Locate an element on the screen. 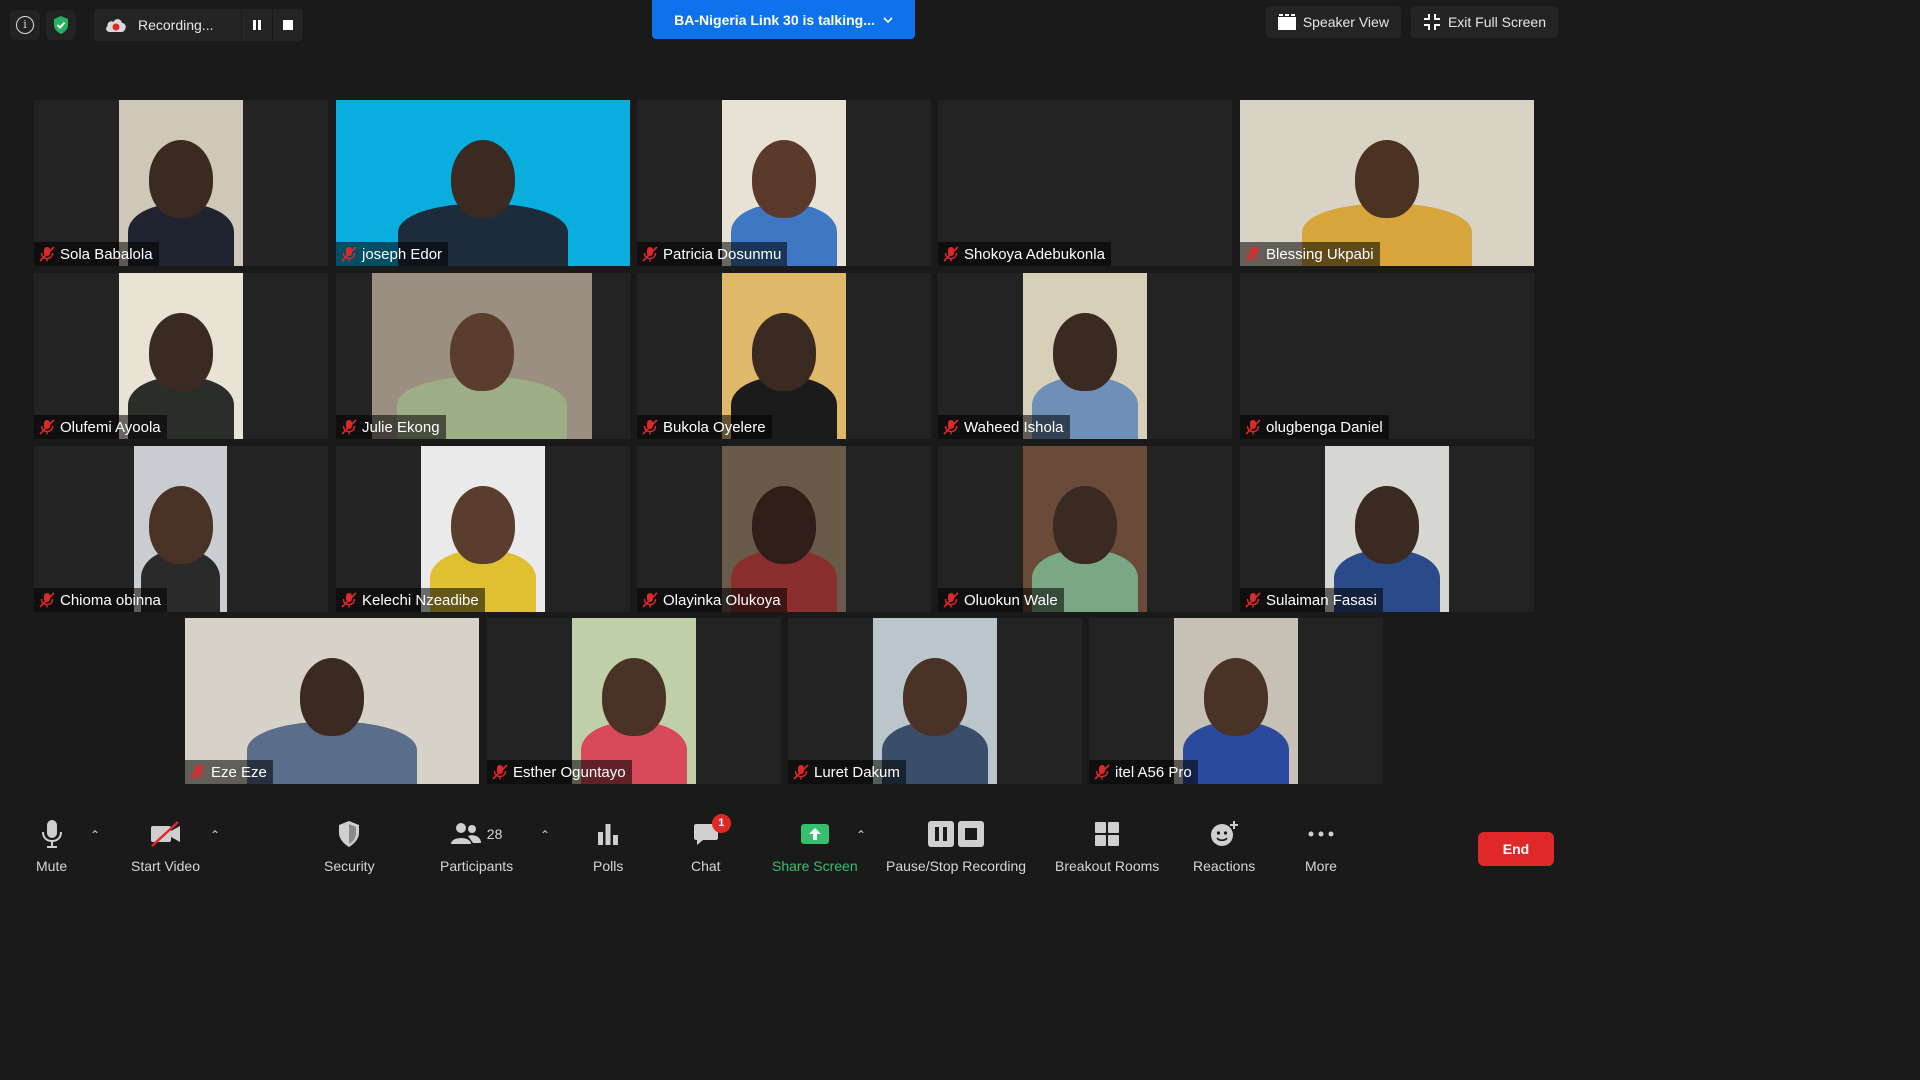 This screenshot has height=1080, width=1920. participant-name: Olufemi Ayoola is located at coordinates (110, 427).